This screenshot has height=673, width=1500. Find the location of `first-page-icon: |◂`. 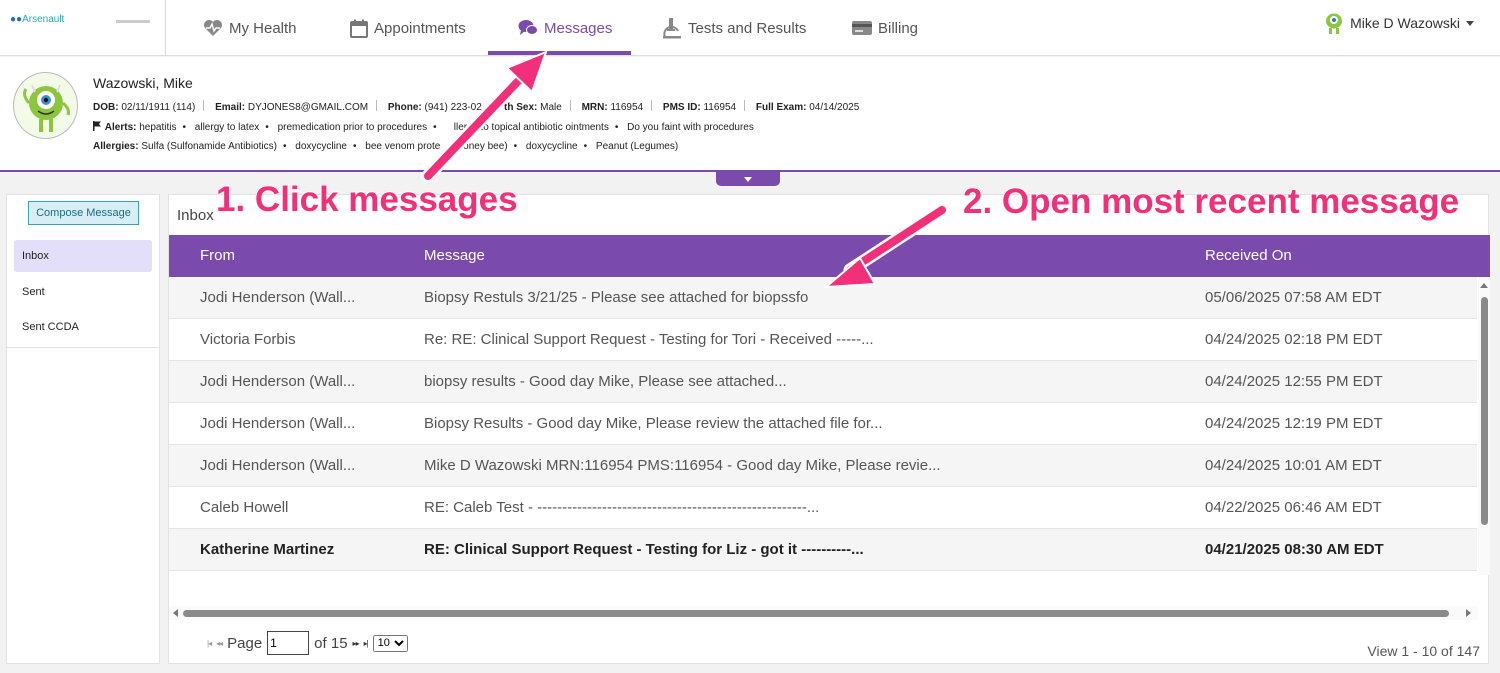

first-page-icon: |◂ is located at coordinates (209, 643).